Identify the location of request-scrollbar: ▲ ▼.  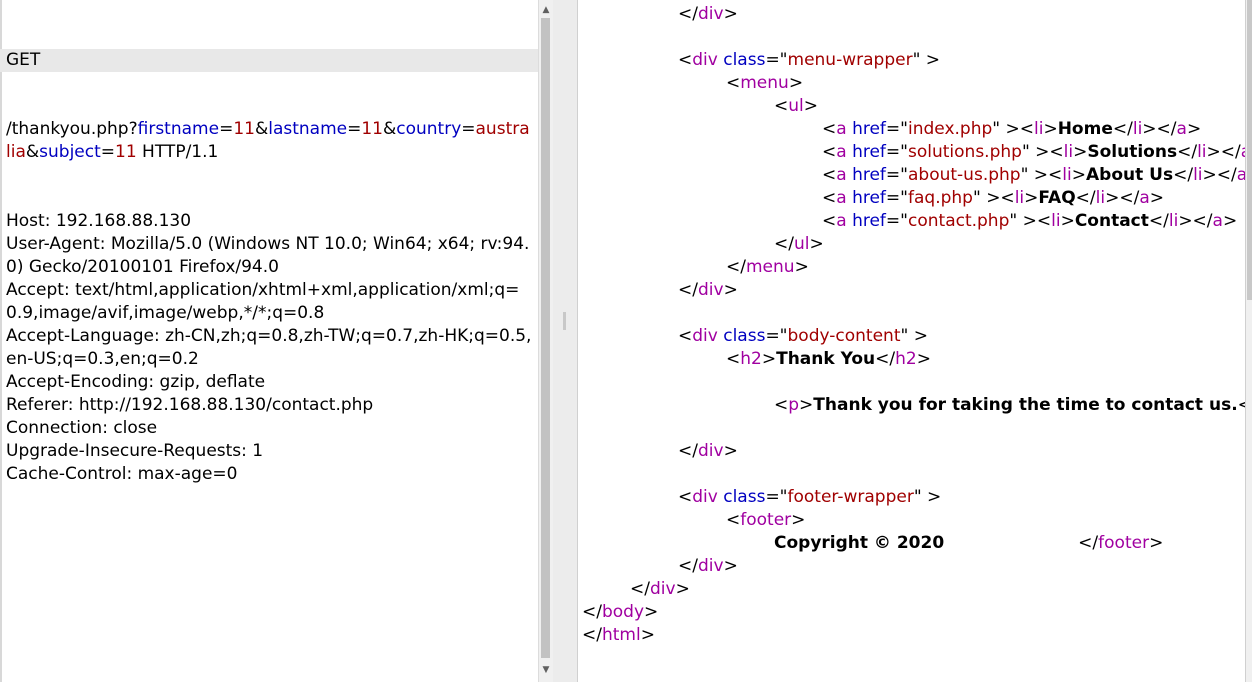
(545, 341).